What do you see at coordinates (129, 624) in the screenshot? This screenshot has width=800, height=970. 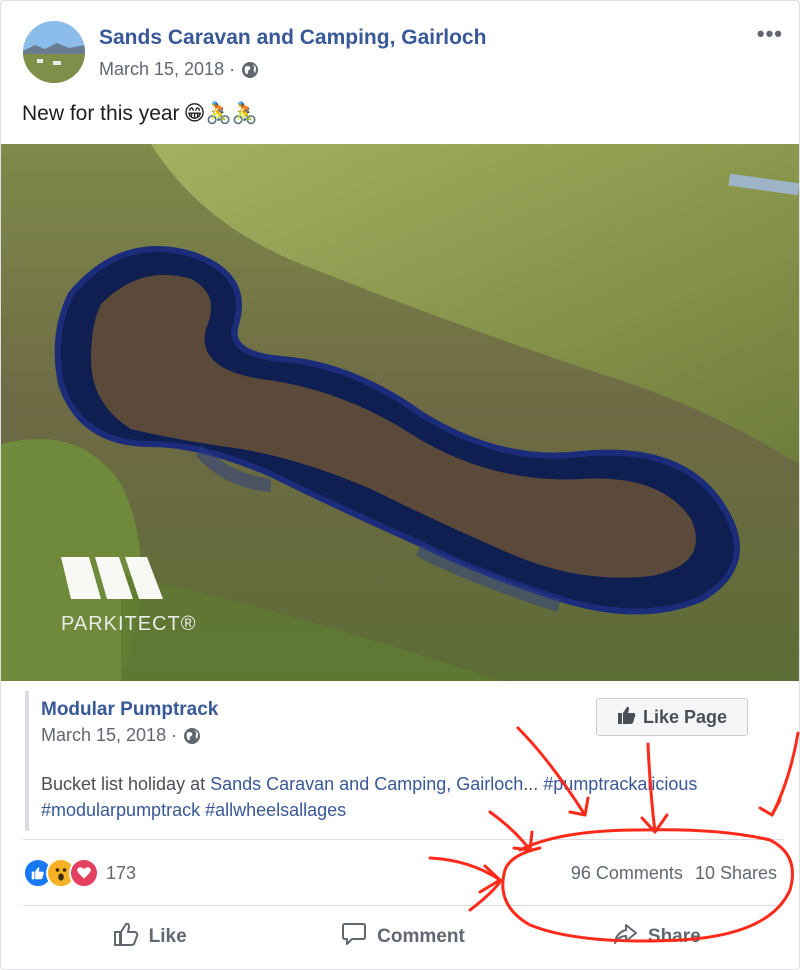 I see `parkitect-wordmark: PARKITECT®` at bounding box center [129, 624].